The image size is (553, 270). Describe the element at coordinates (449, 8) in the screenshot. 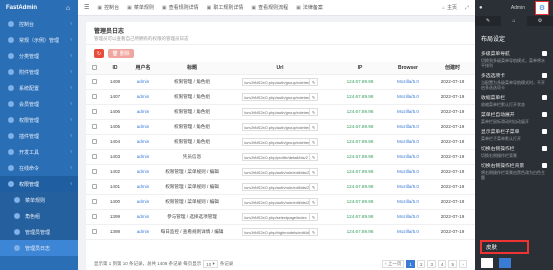

I see `home-link: ⌂ 主页` at that location.